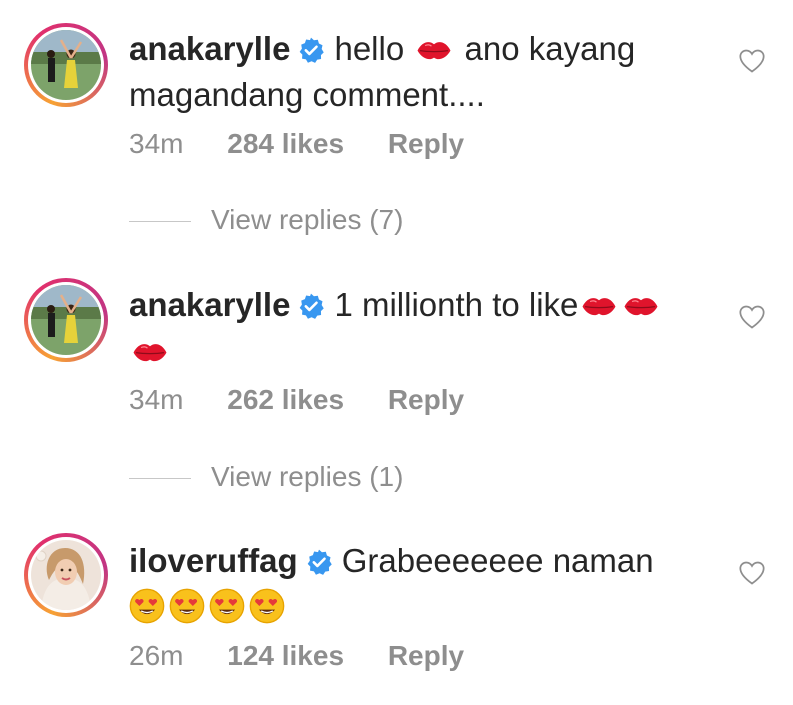 Image resolution: width=793 pixels, height=705 pixels. I want to click on comment-text: iloveruffag Grabeeeeeee naman, so click(424, 584).